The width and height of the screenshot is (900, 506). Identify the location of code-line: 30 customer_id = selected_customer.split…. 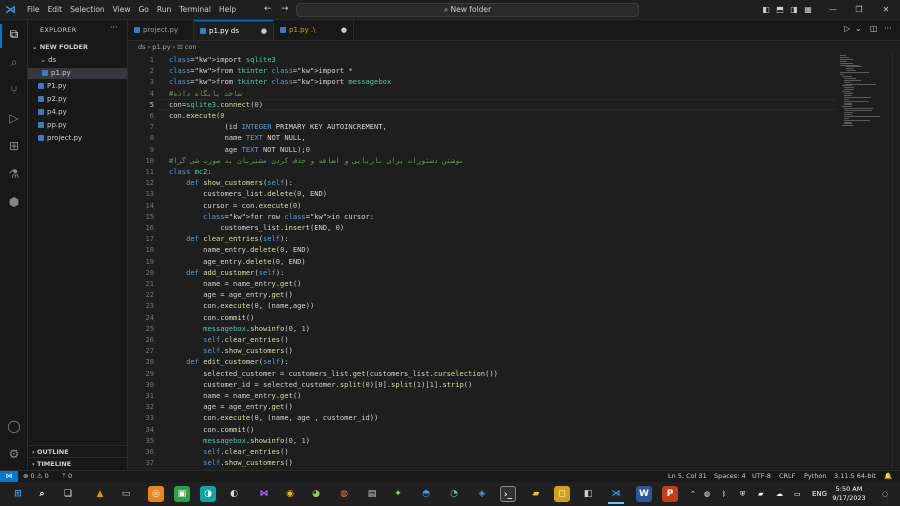
(478, 384).